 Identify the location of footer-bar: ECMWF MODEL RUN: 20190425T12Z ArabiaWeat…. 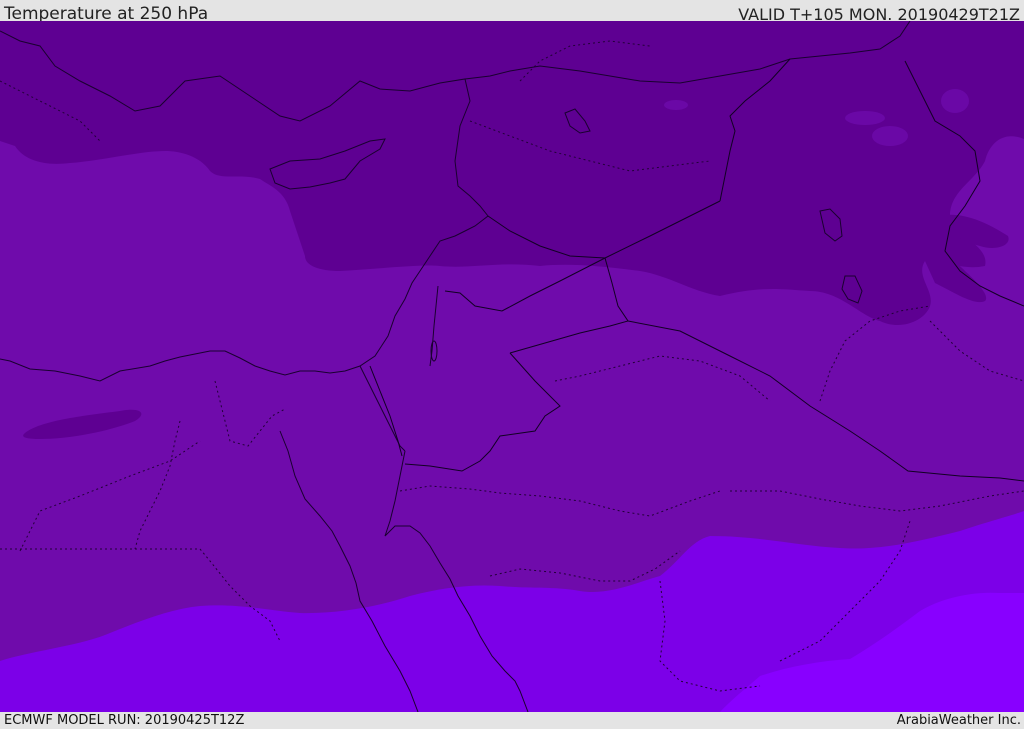
(512, 720).